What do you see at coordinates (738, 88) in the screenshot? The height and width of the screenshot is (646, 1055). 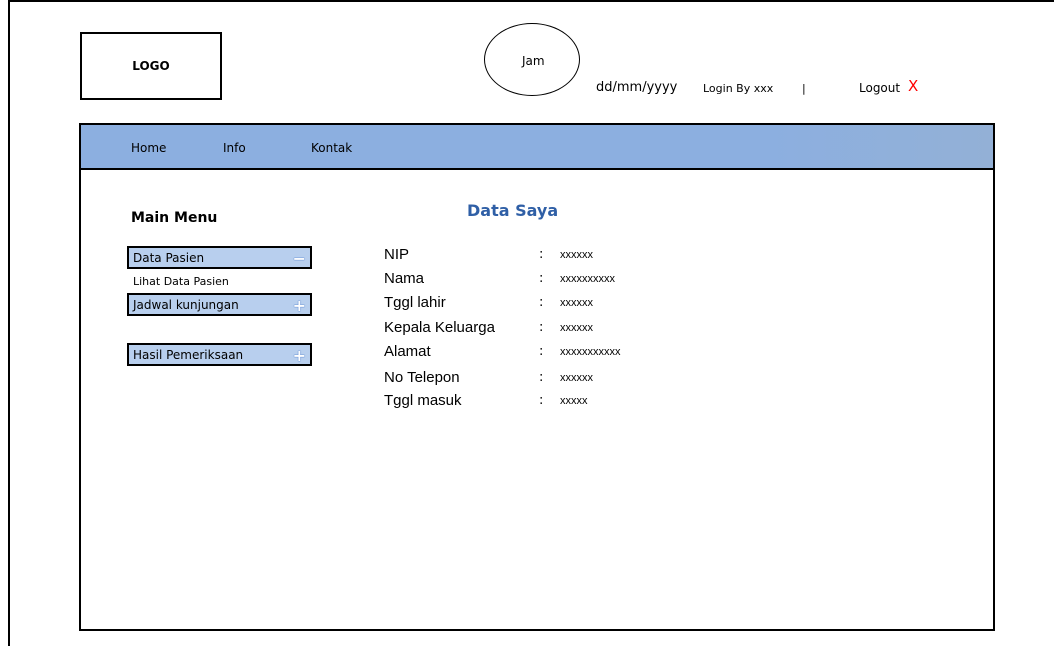 I see `login-info: Login By xxx` at bounding box center [738, 88].